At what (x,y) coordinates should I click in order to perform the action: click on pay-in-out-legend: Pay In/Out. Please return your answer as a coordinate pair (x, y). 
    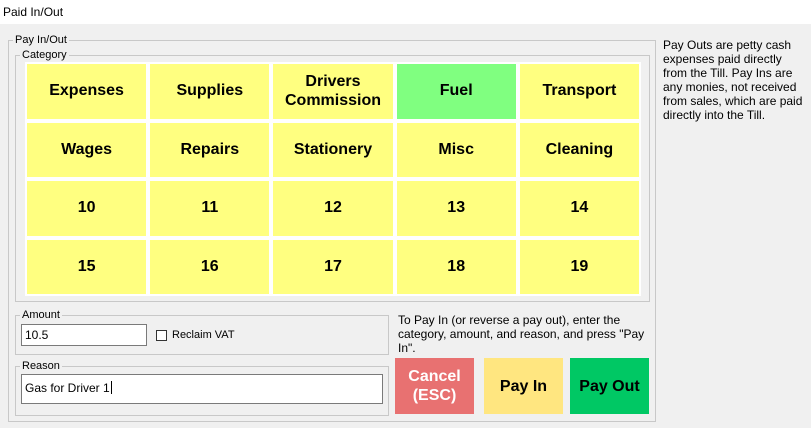
    Looking at the image, I should click on (41, 40).